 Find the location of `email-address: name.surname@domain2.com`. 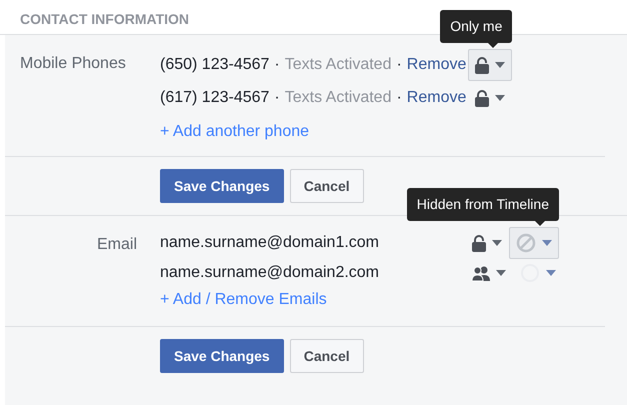

email-address: name.surname@domain2.com is located at coordinates (270, 273).